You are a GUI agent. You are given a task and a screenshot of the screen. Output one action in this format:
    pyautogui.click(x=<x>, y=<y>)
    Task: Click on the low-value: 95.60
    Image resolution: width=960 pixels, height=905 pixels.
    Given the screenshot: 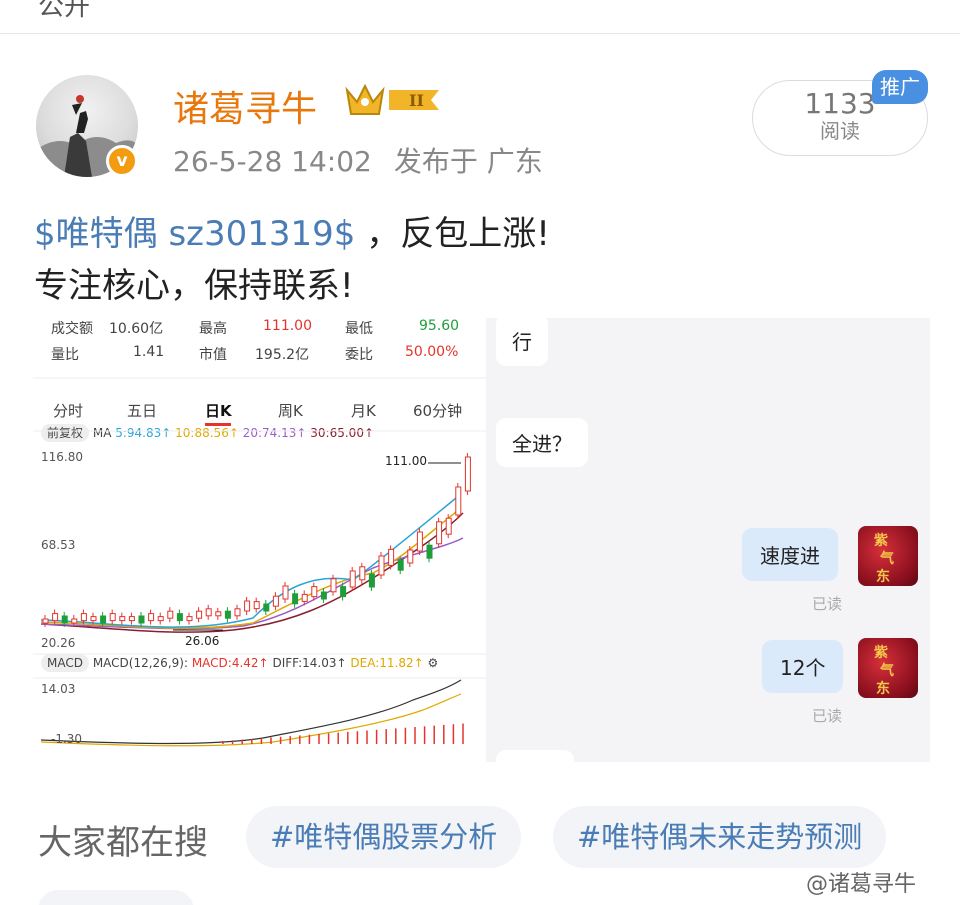 What is the action you would take?
    pyautogui.click(x=439, y=326)
    